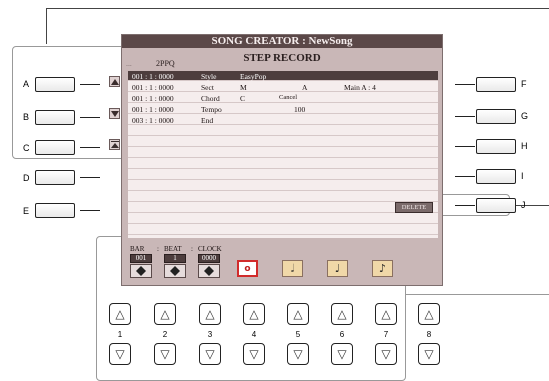 This screenshot has width=549, height=381. Describe the element at coordinates (55, 84) in the screenshot. I see `button-a` at that location.